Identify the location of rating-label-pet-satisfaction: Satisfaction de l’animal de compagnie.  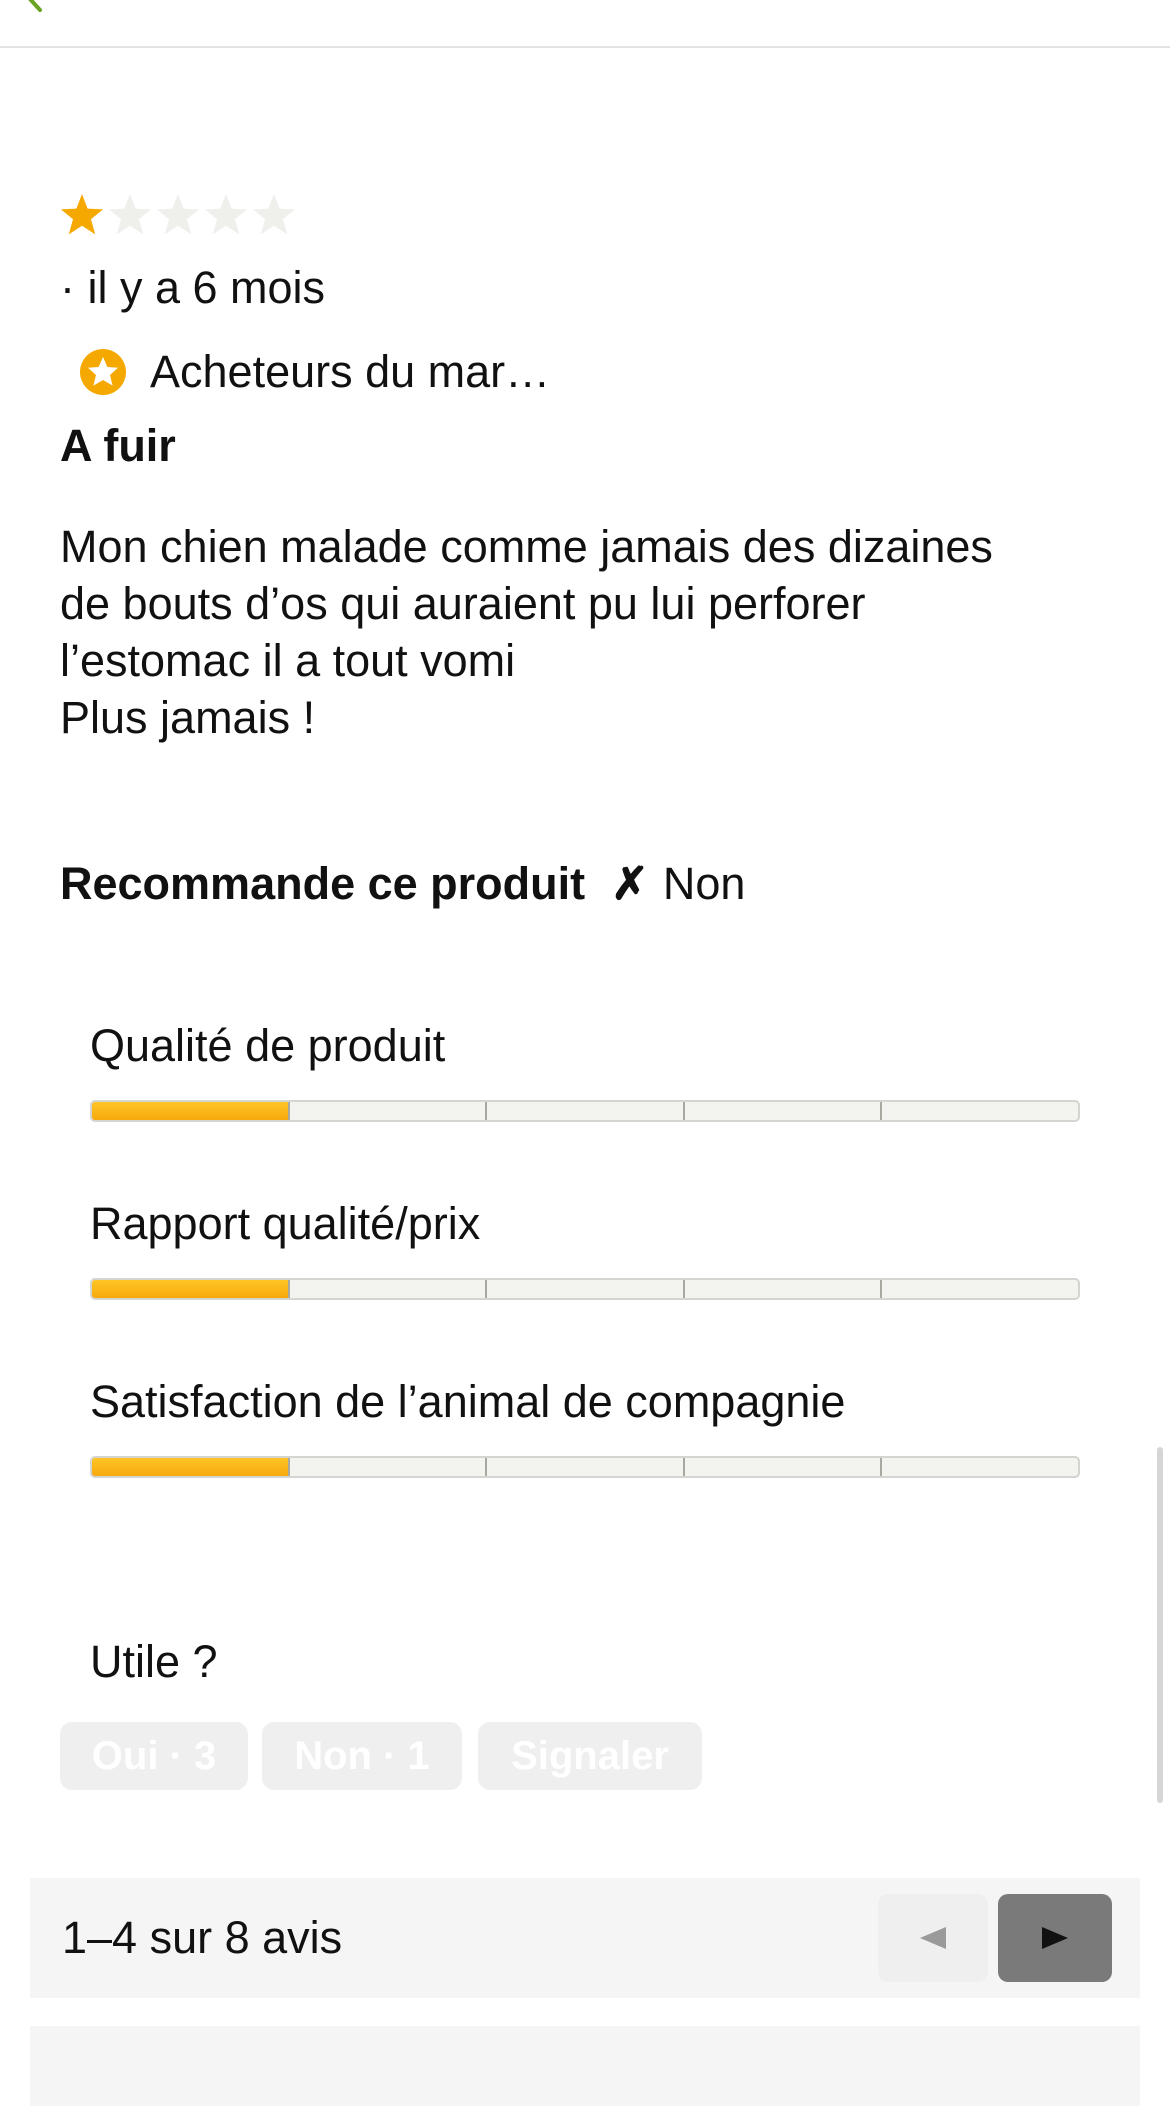
(468, 1401).